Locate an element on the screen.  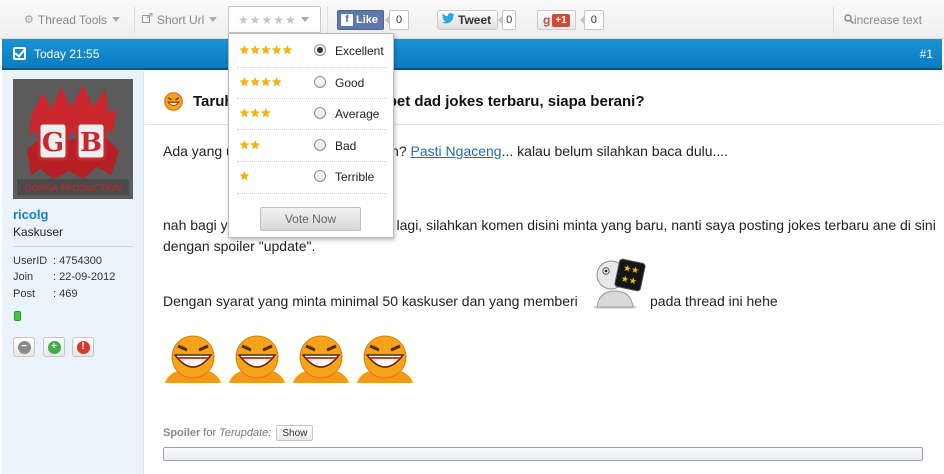
spoiler-header: Spoiler for Terupdate: Show is located at coordinates (238, 433).